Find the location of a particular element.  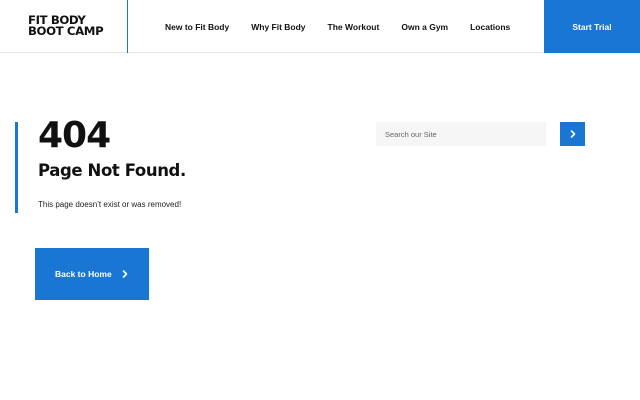

nav-item-the-workout: The Workout is located at coordinates (354, 27).